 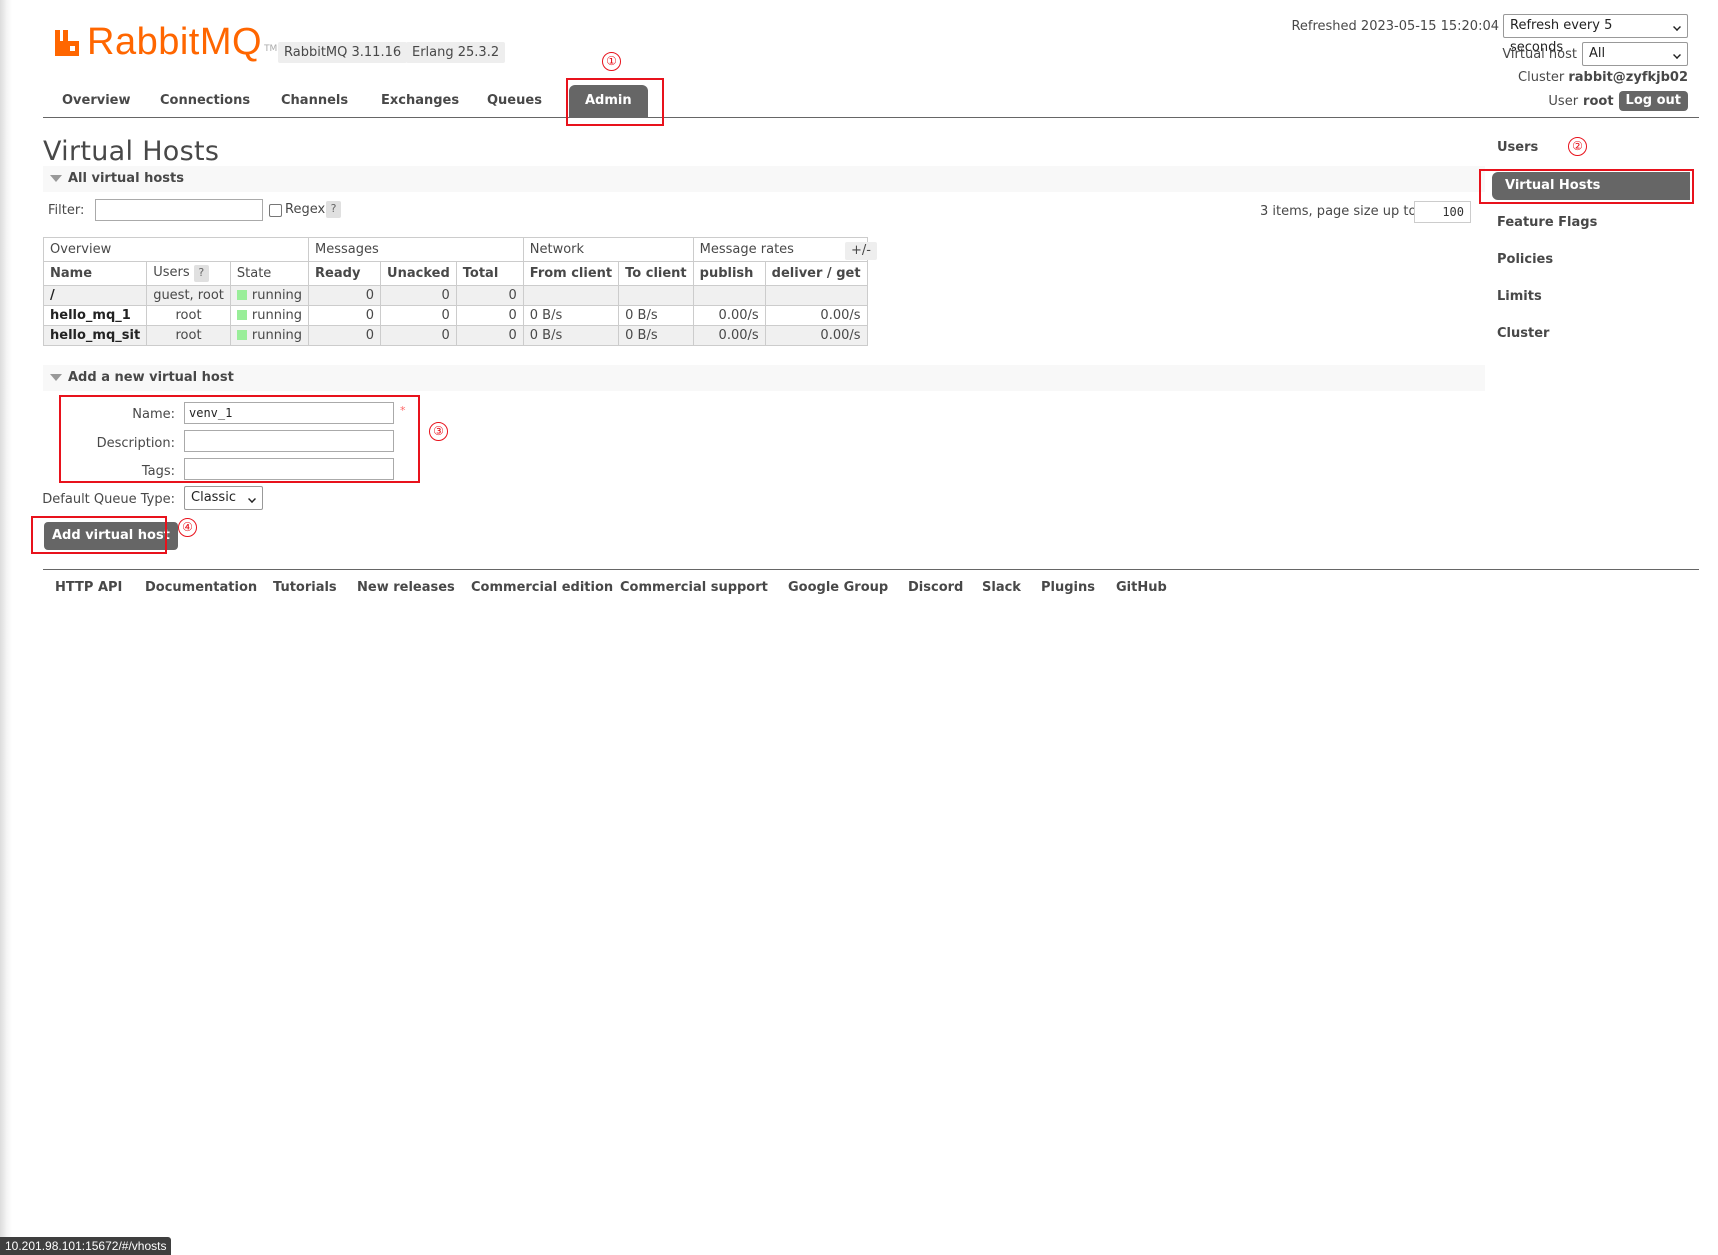 I want to click on col-name: Name, so click(x=95, y=273).